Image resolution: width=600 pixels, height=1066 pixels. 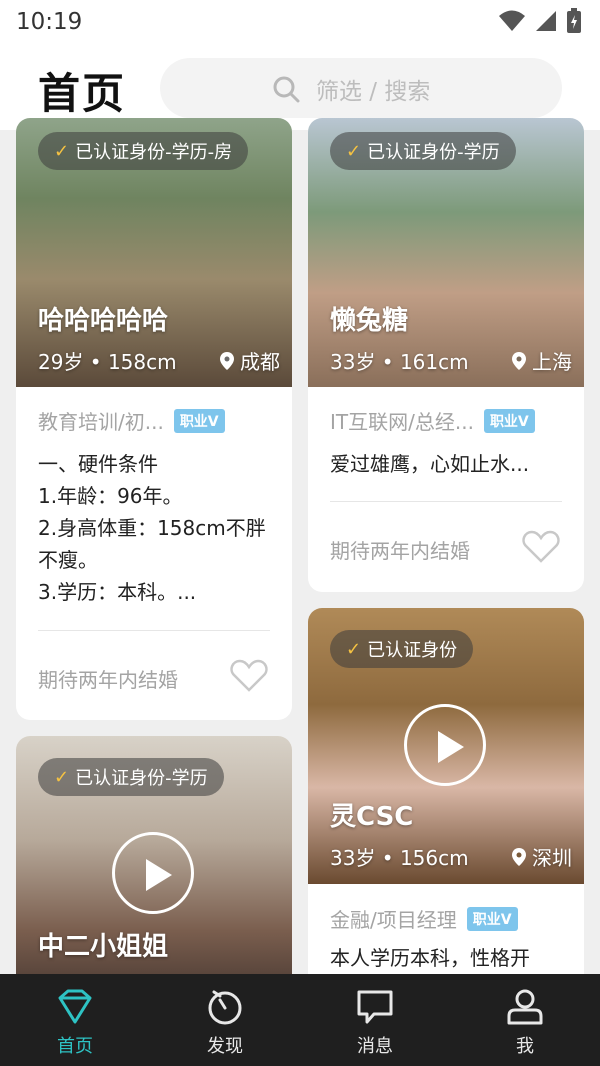 What do you see at coordinates (286, 89) in the screenshot?
I see `search-icon` at bounding box center [286, 89].